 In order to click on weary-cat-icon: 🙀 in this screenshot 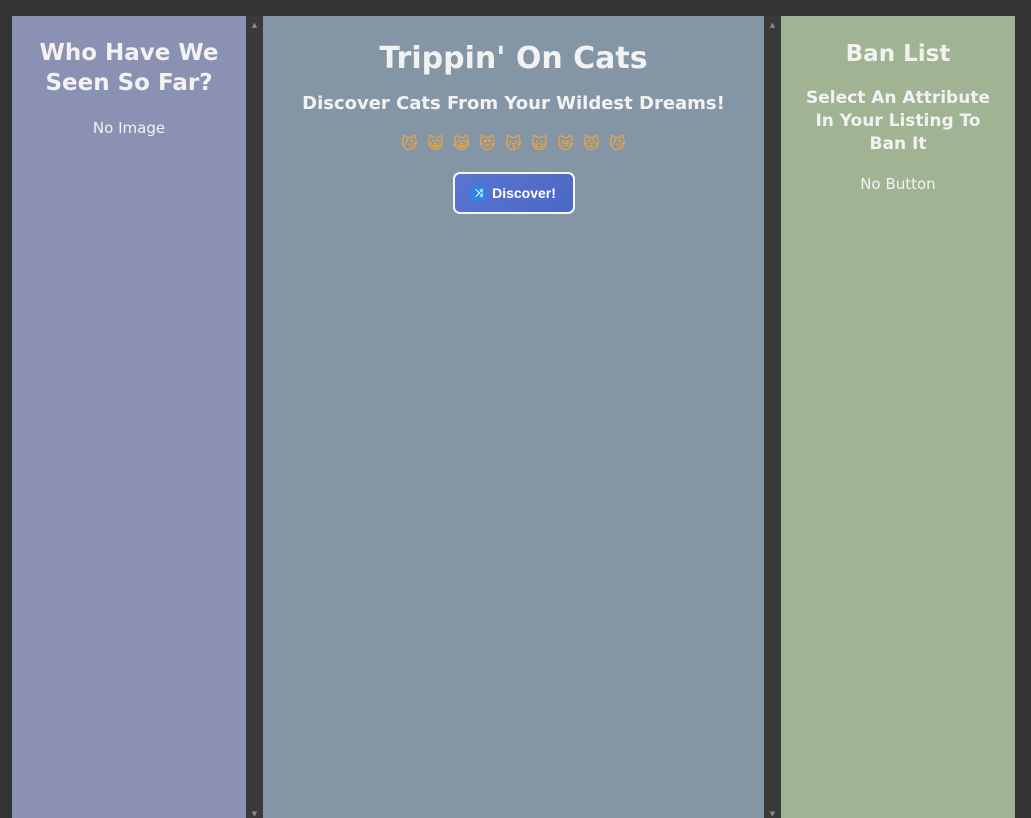, I will do `click(539, 143)`.